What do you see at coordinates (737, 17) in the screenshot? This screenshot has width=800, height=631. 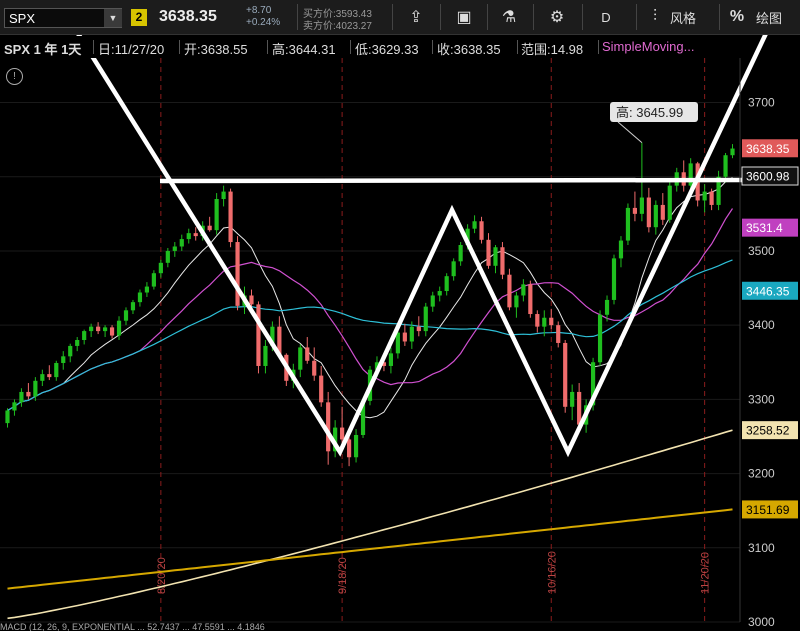 I see `draw-icon: %` at bounding box center [737, 17].